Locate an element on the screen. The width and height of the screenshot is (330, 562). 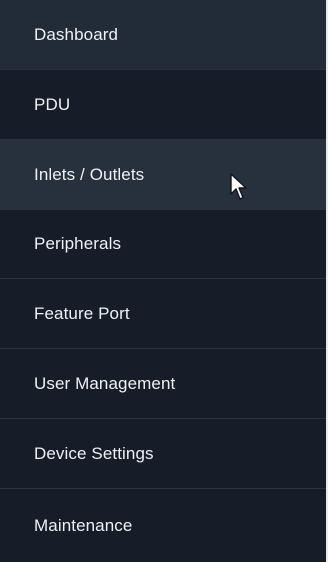
sidebar-item-maintenance: Maintenance is located at coordinates (163, 525).